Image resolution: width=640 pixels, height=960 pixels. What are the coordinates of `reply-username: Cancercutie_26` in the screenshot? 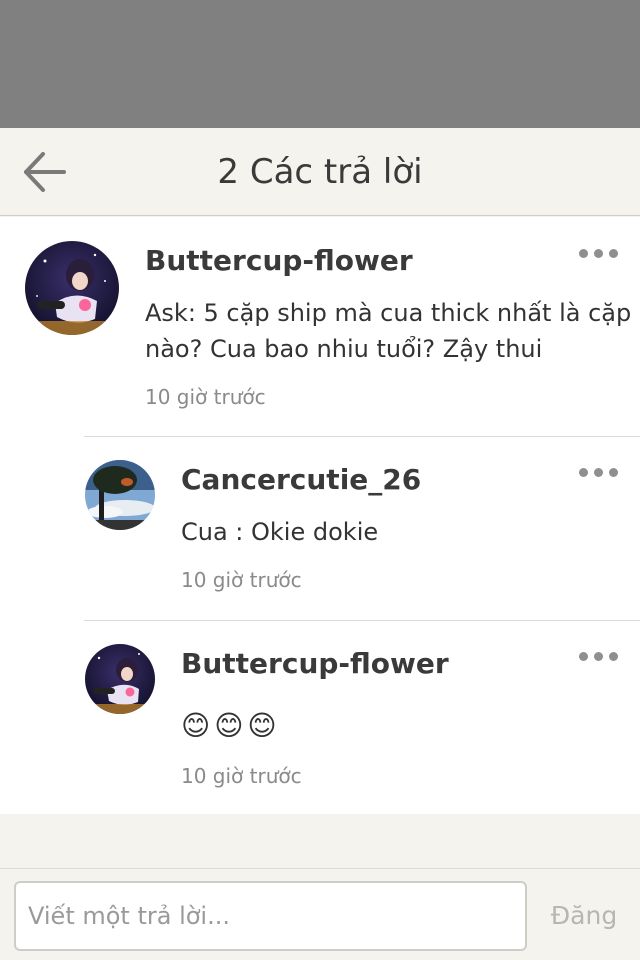 It's located at (301, 480).